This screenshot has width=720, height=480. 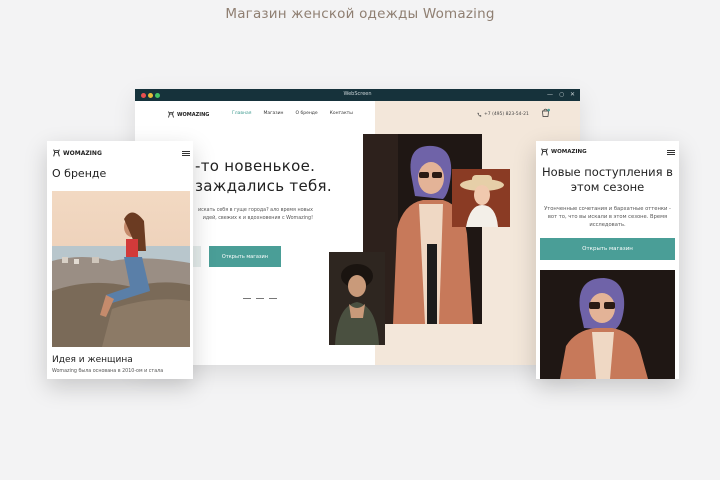 What do you see at coordinates (545, 112) in the screenshot?
I see `cart-icon` at bounding box center [545, 112].